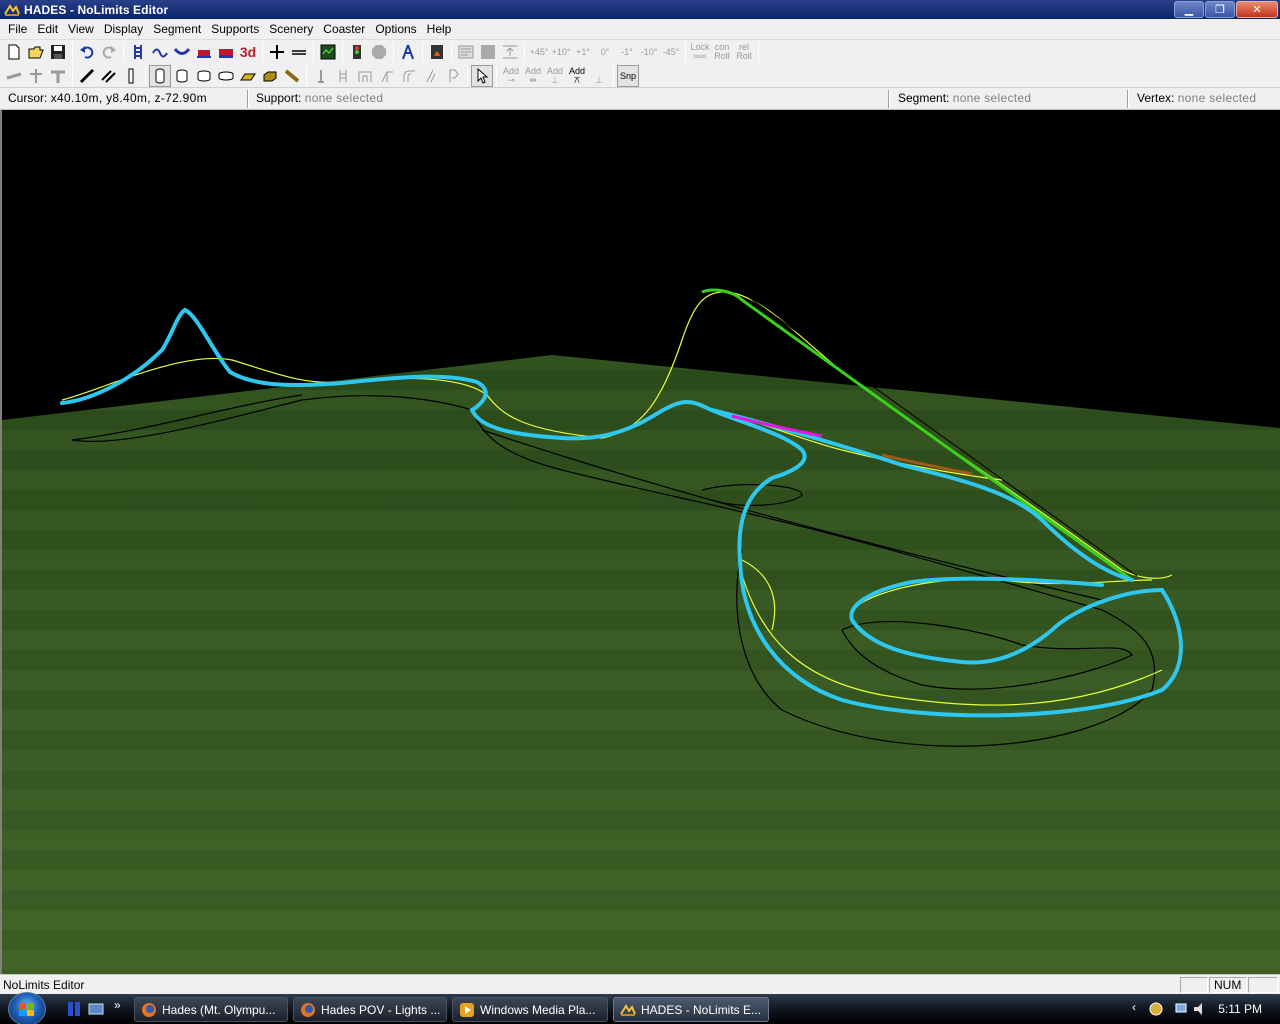  What do you see at coordinates (408, 52) in the screenshot?
I see `supports-tower-button` at bounding box center [408, 52].